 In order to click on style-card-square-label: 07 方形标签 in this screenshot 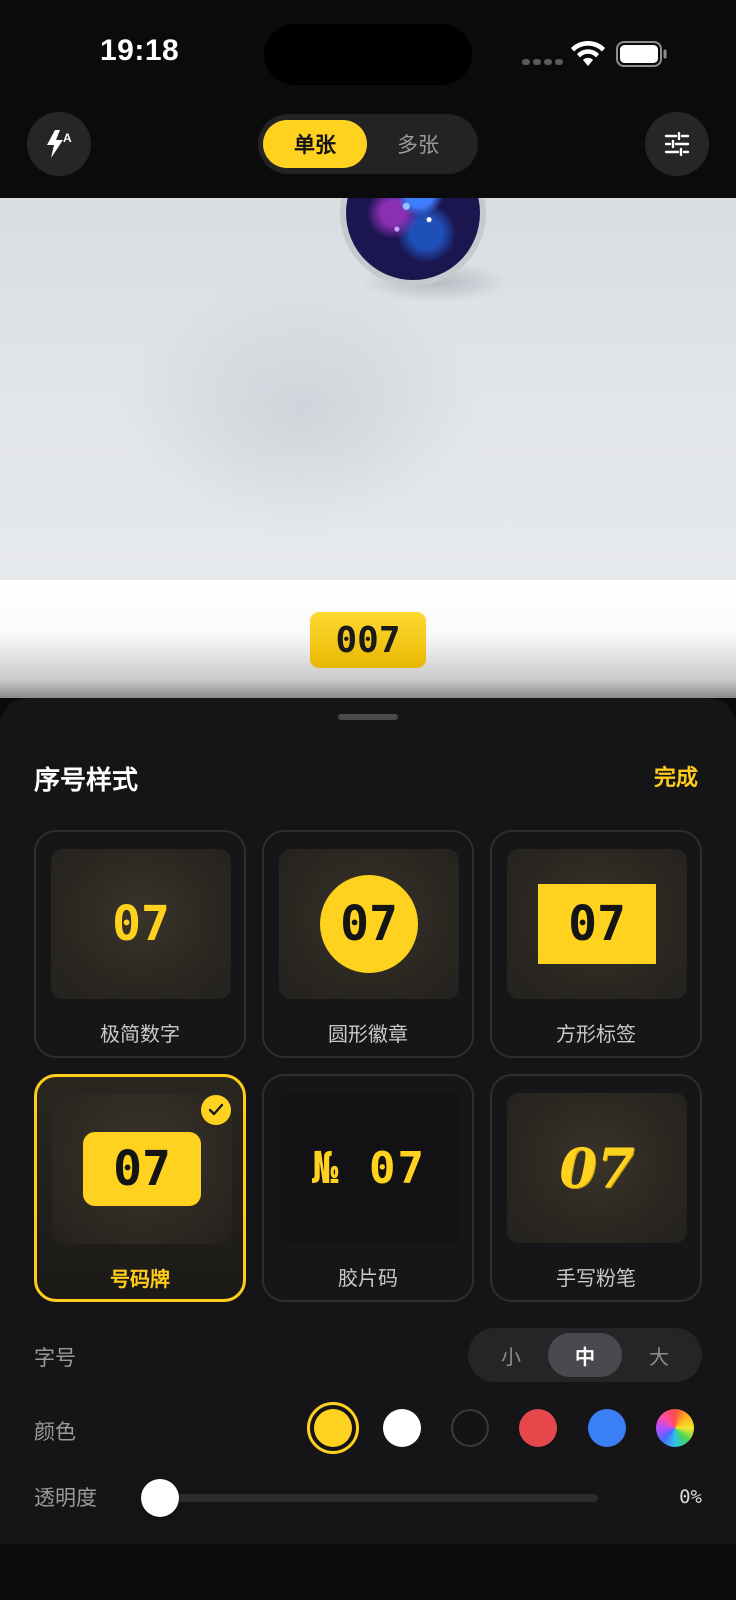, I will do `click(596, 944)`.